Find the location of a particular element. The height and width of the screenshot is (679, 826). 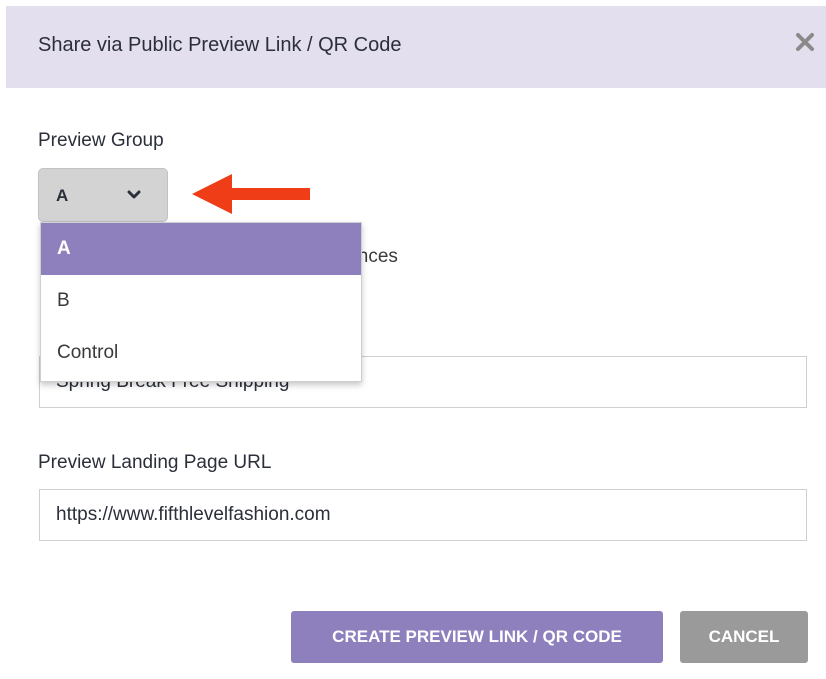

preview-group-dropdown-menu: A B Control is located at coordinates (201, 302).